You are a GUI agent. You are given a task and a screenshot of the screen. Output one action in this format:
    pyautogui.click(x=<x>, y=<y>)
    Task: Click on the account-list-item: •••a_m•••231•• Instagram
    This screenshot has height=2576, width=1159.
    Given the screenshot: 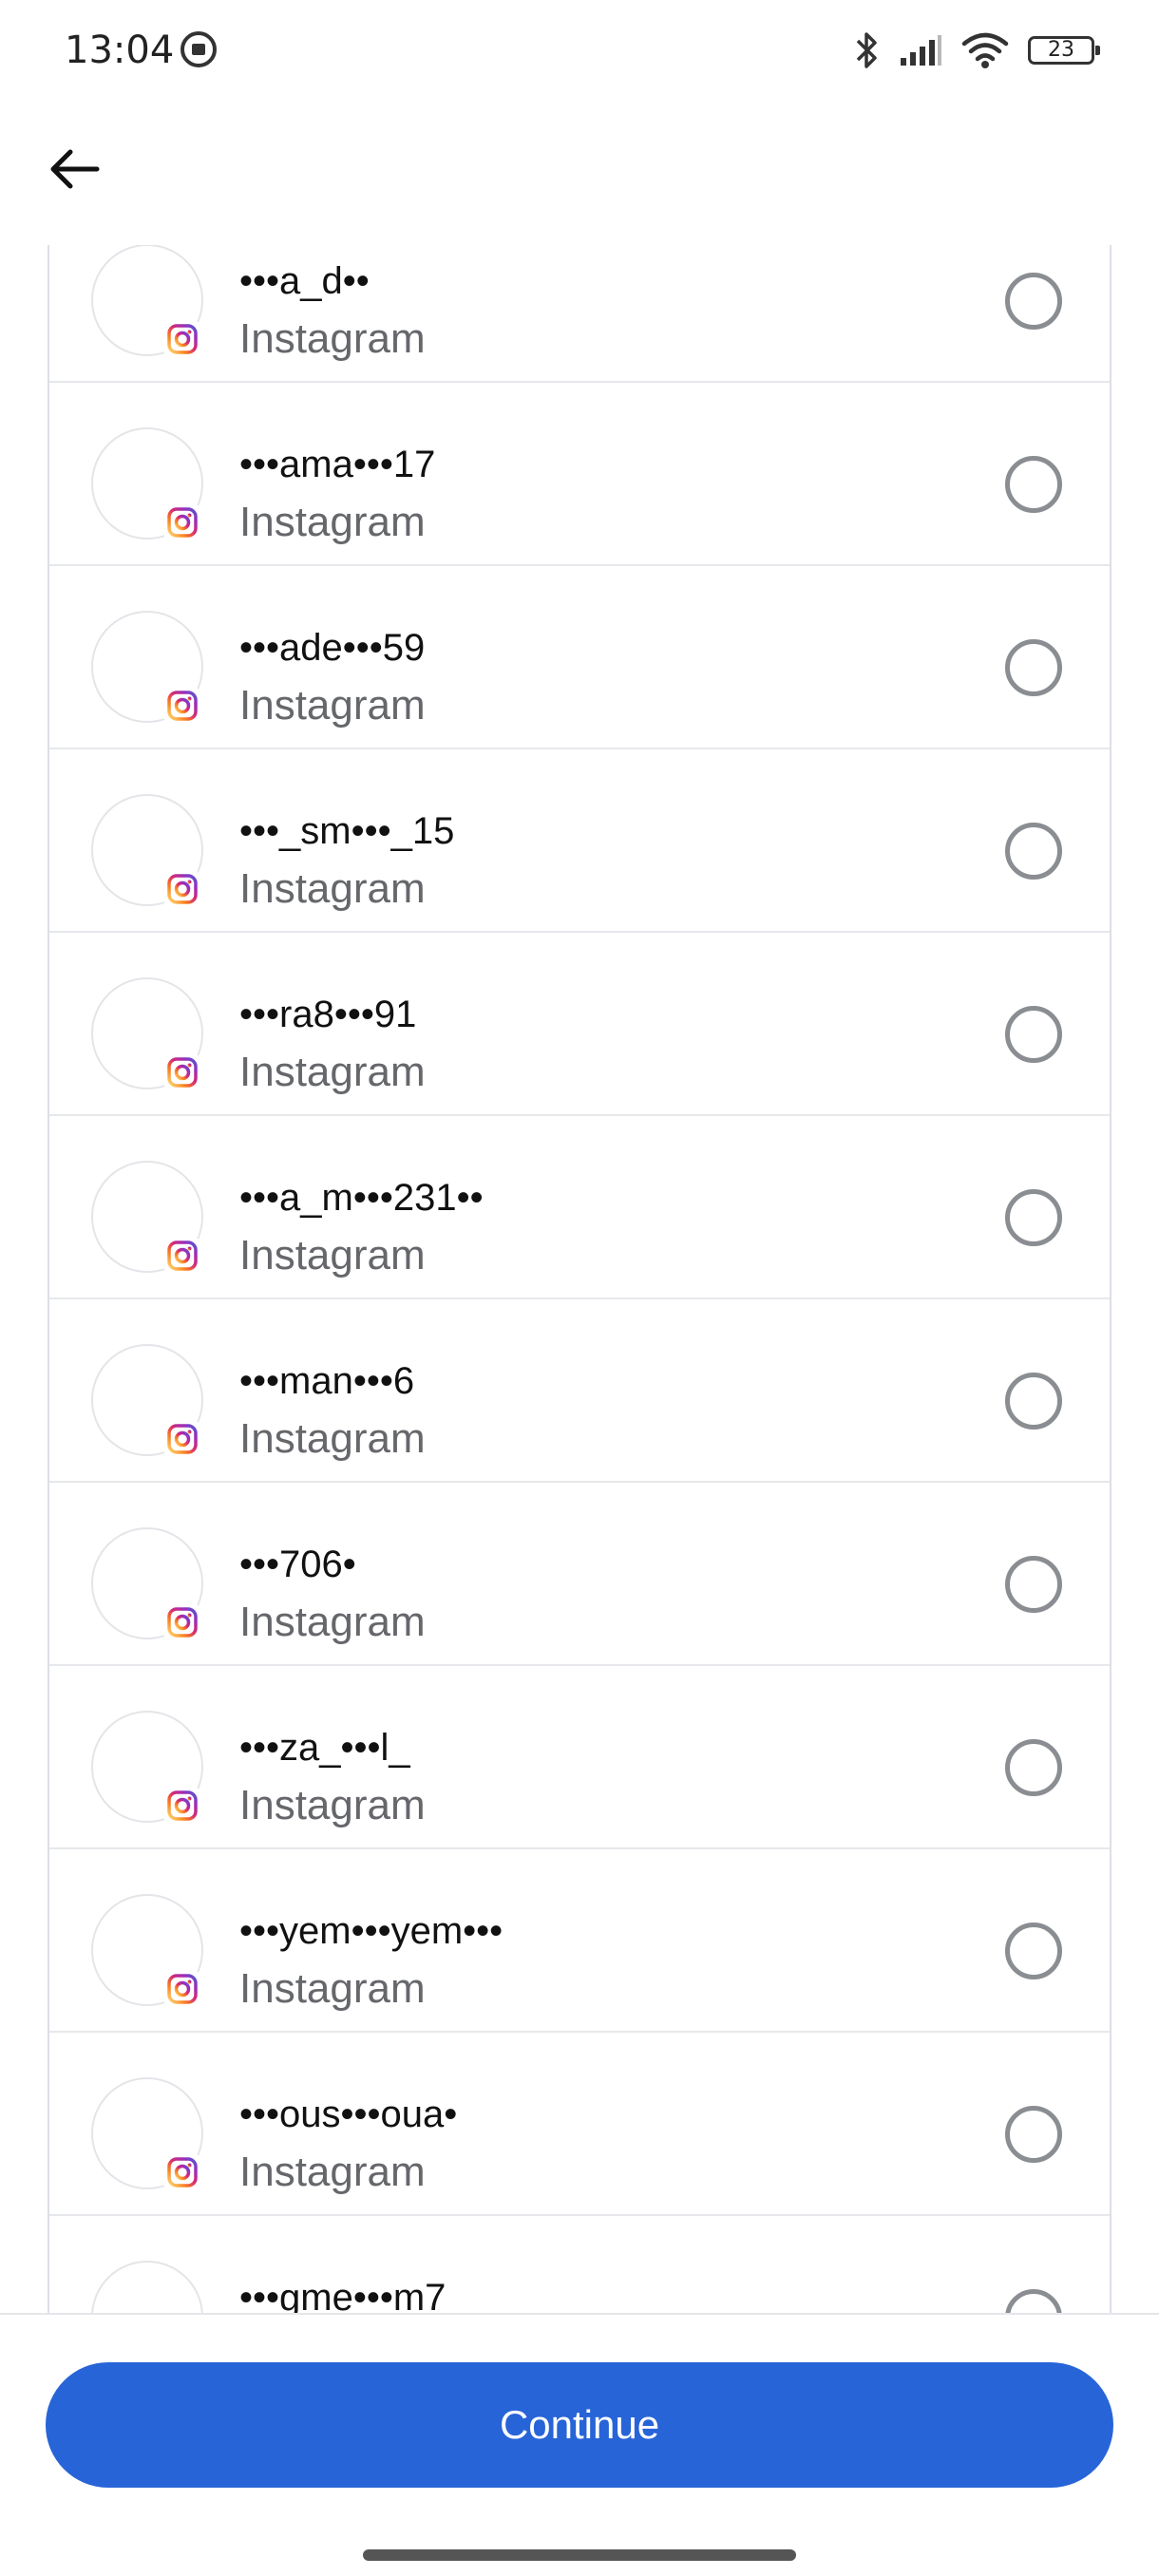 What is the action you would take?
    pyautogui.click(x=579, y=1207)
    